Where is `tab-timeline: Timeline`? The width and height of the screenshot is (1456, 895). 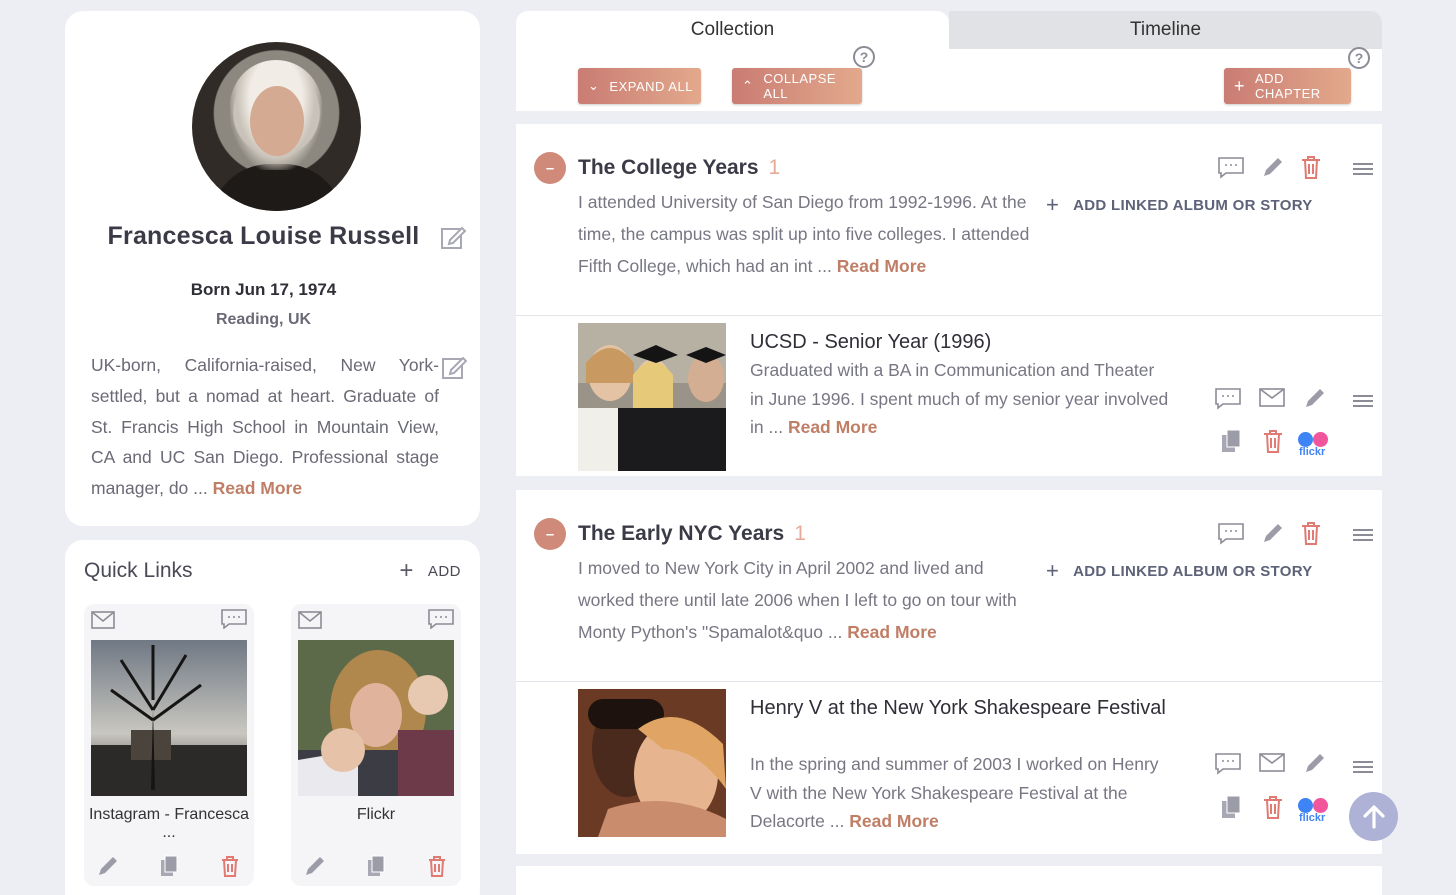
tab-timeline: Timeline is located at coordinates (1165, 30).